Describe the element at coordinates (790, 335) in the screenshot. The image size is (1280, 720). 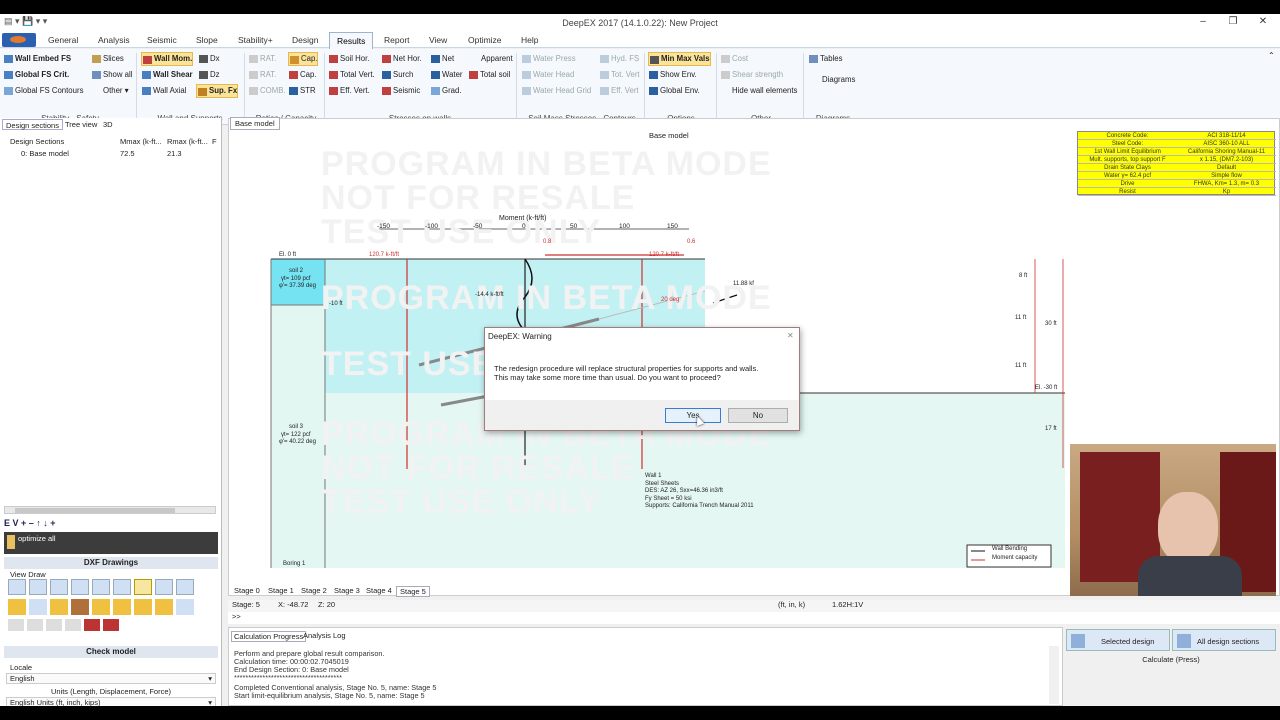
I see `dialog-close-button: ✕` at that location.